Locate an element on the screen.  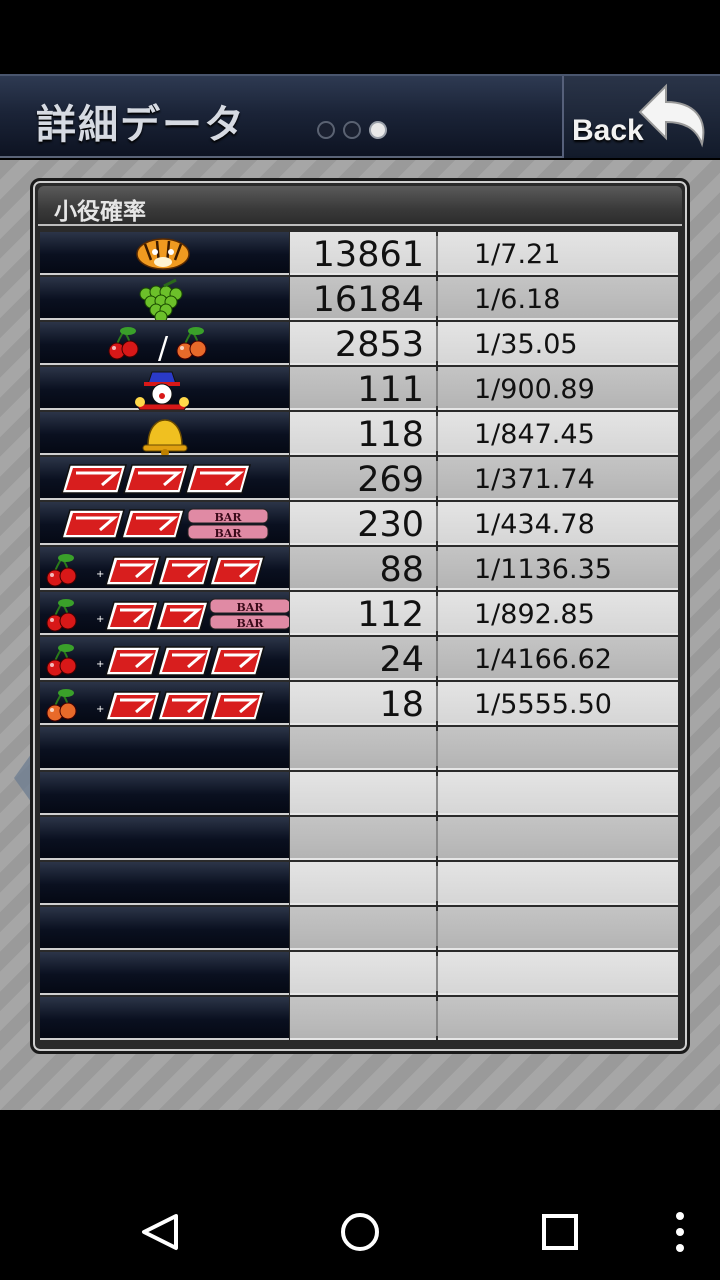
table-row: + 24 1/4166.62 is located at coordinates (359, 658).